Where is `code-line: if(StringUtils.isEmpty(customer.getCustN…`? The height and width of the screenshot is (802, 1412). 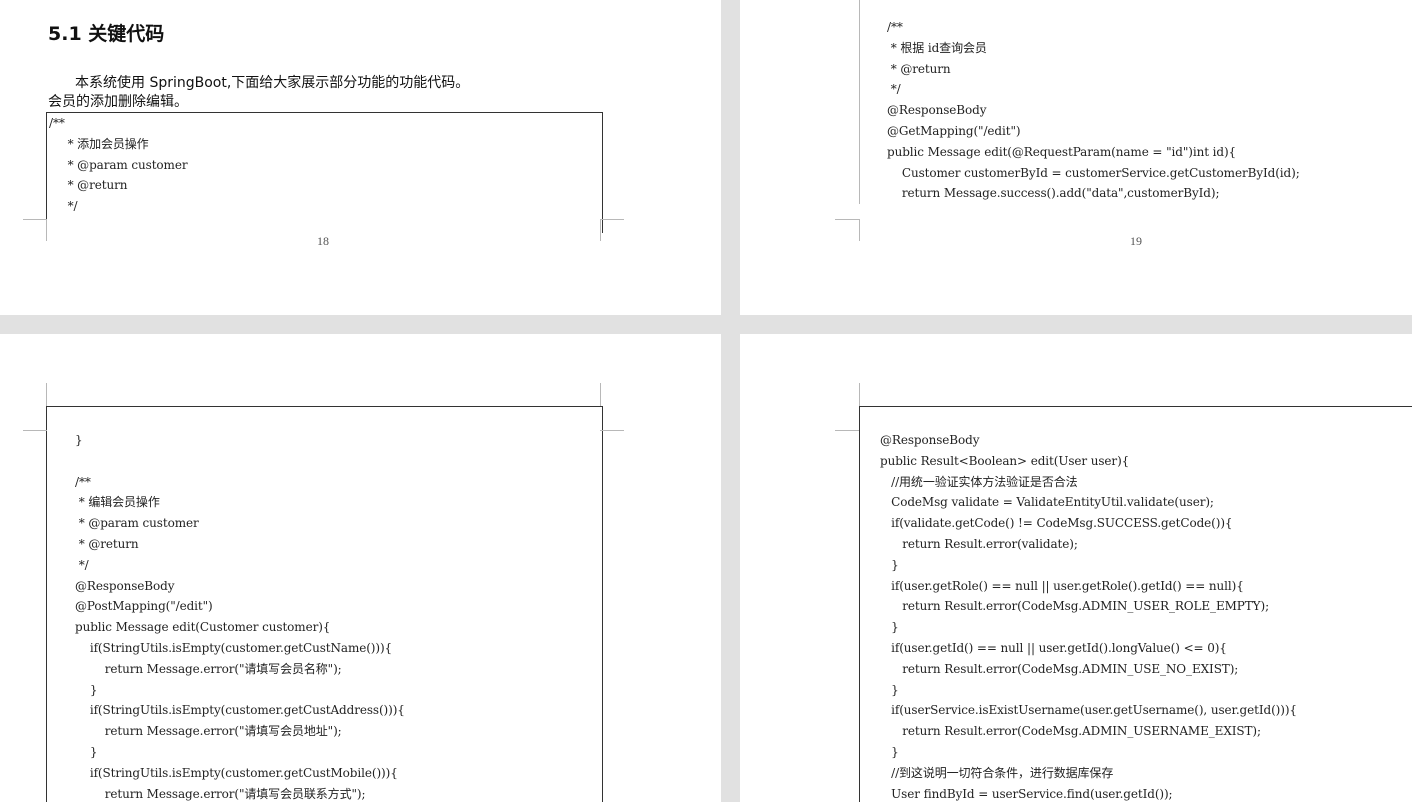
code-line: if(StringUtils.isEmpty(customer.getCustN… is located at coordinates (234, 647).